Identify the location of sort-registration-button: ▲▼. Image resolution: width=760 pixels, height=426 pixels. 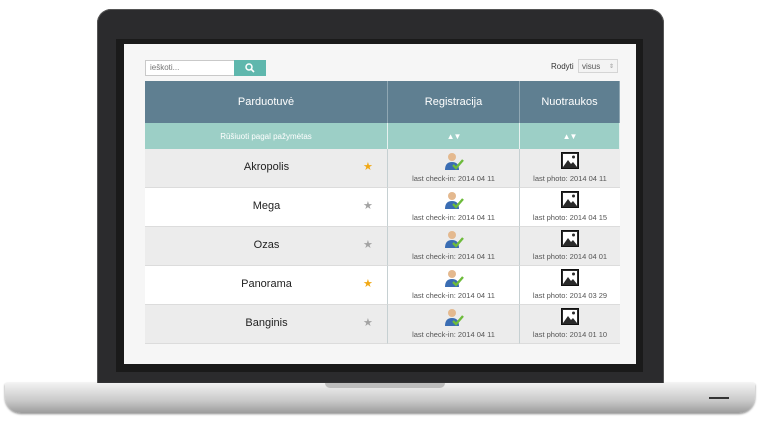
(454, 136).